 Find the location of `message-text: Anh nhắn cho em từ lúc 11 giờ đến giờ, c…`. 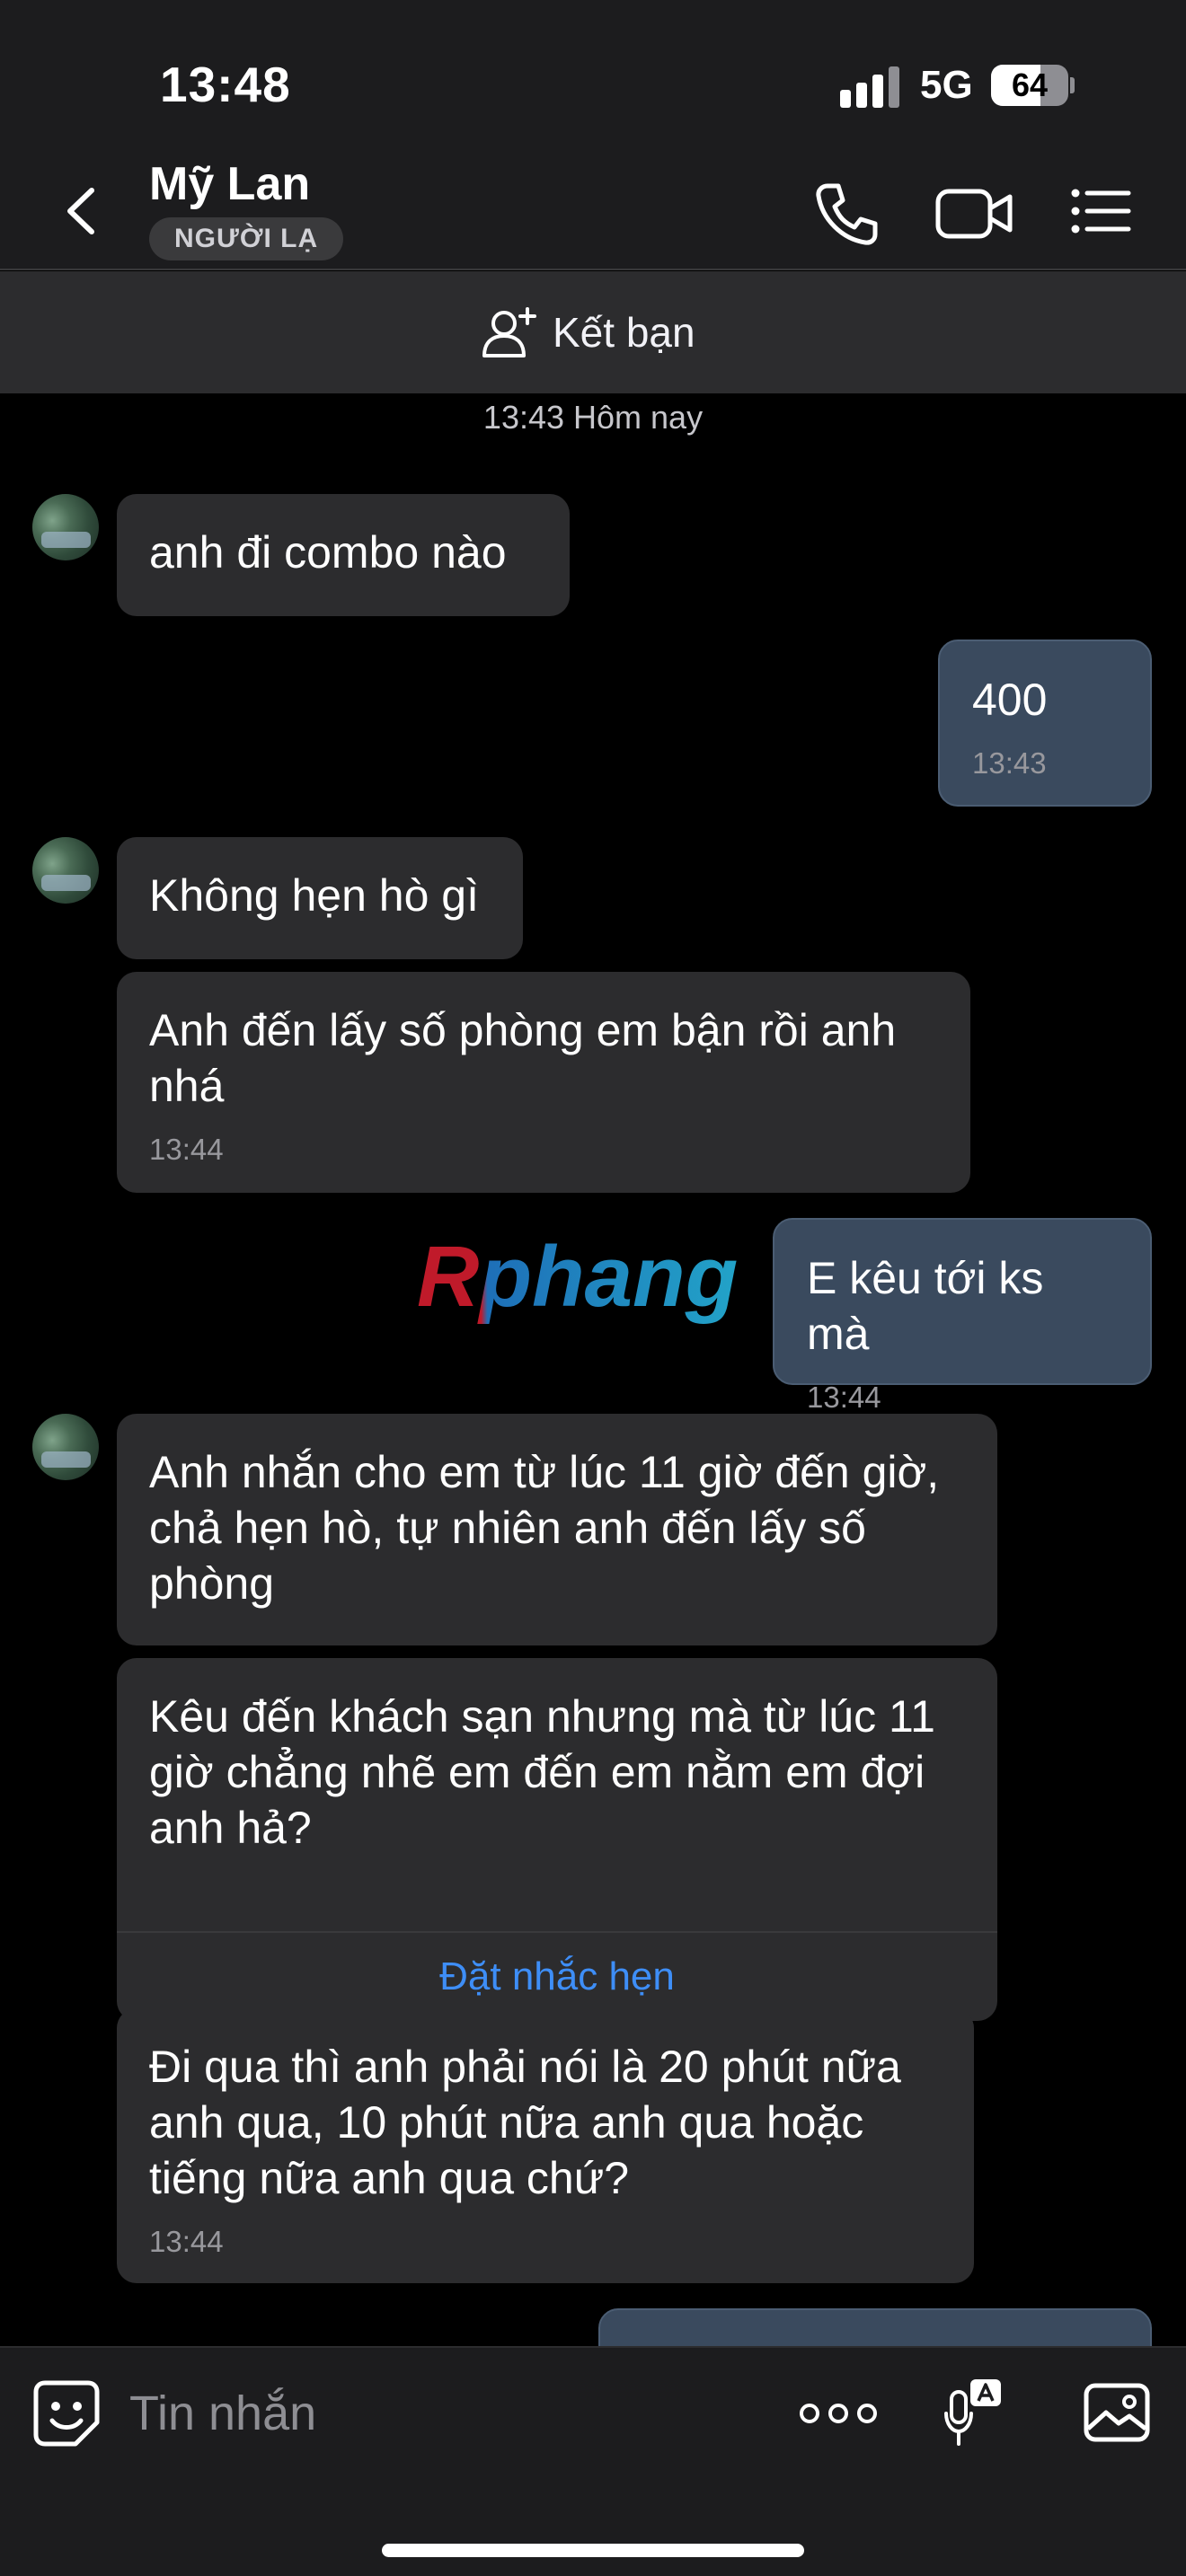

message-text: Anh nhắn cho em từ lúc 11 giờ đến giờ, c… is located at coordinates (544, 1528).